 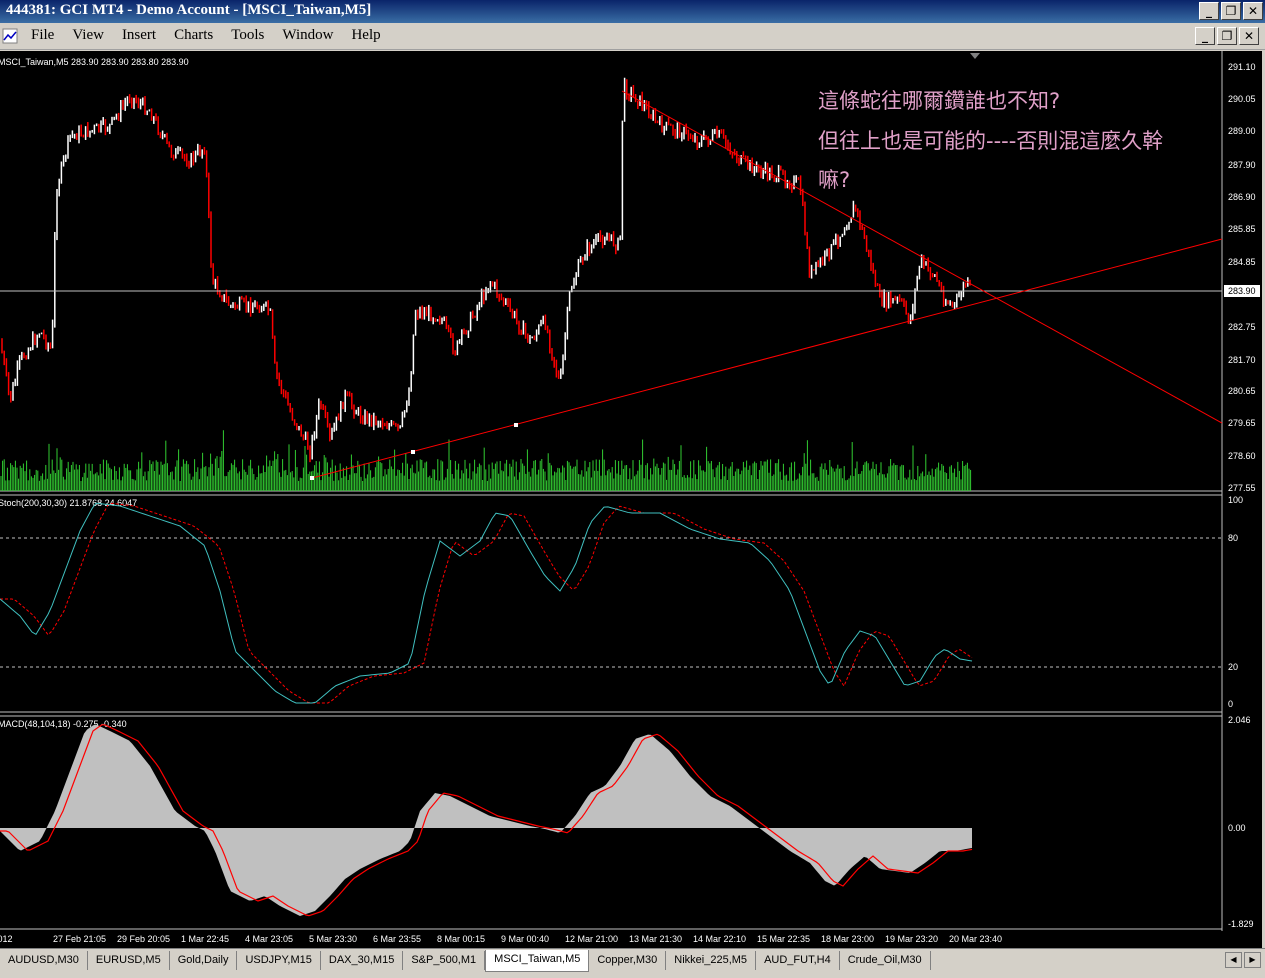 I want to click on menu-file: File, so click(x=42, y=35).